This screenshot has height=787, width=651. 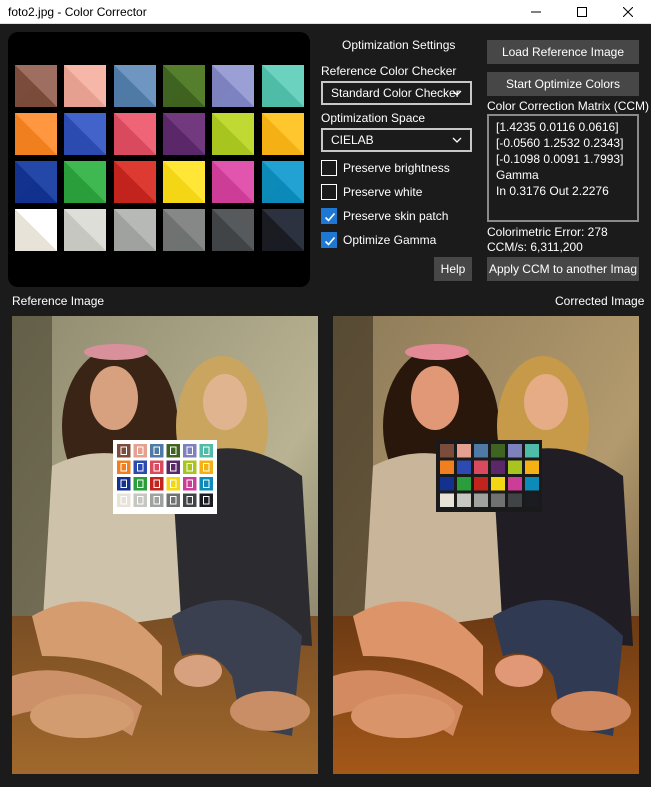 I want to click on title-bar: foto2.jpg - Color Corrector, so click(x=325, y=12).